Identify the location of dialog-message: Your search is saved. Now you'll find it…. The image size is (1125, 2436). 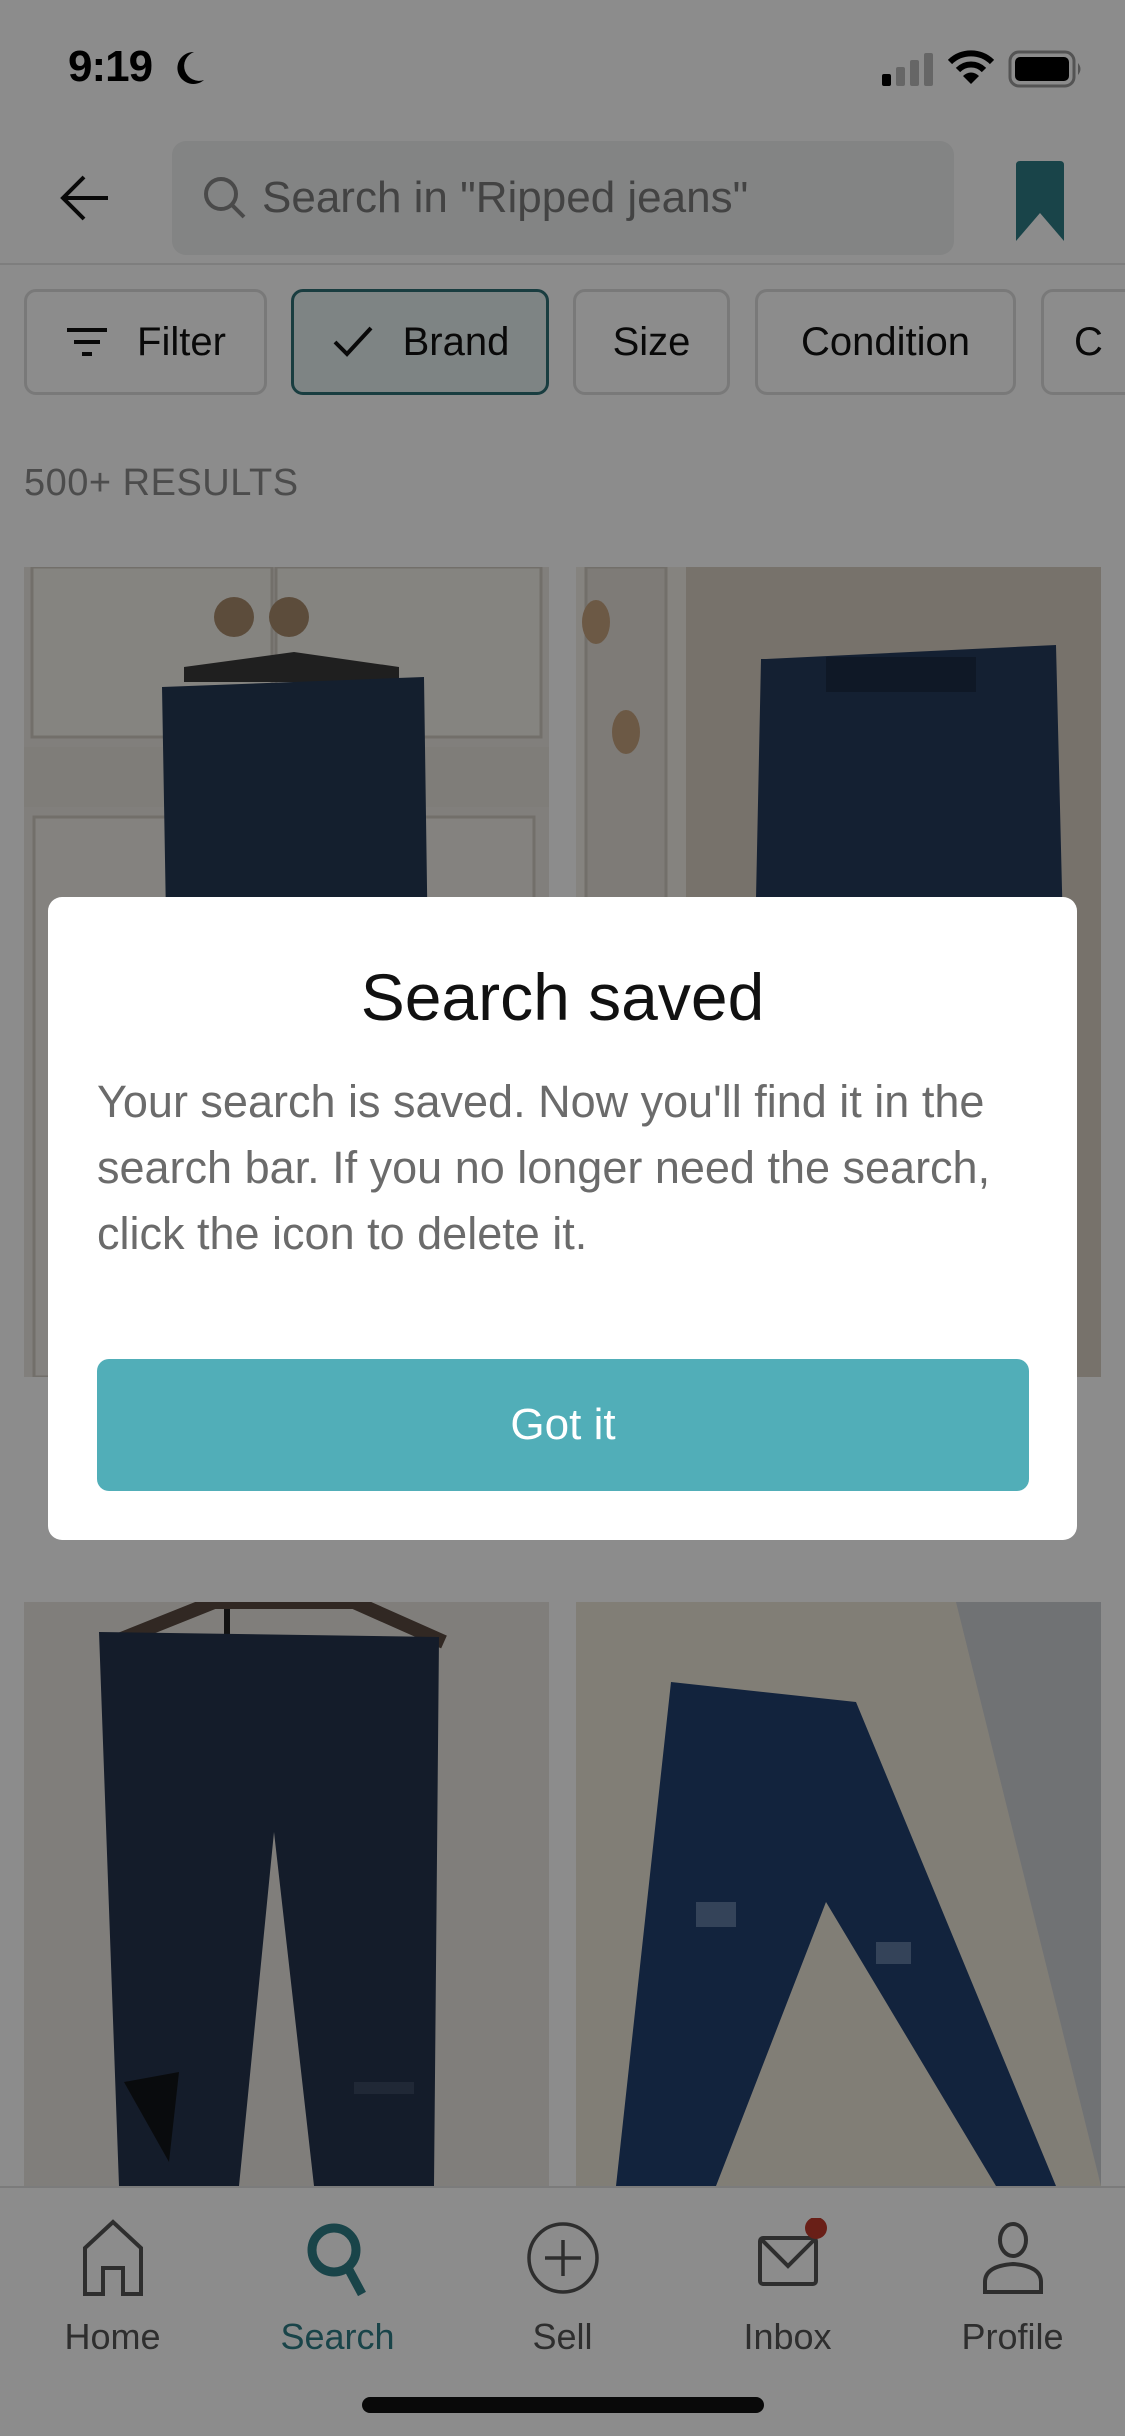
(544, 1167).